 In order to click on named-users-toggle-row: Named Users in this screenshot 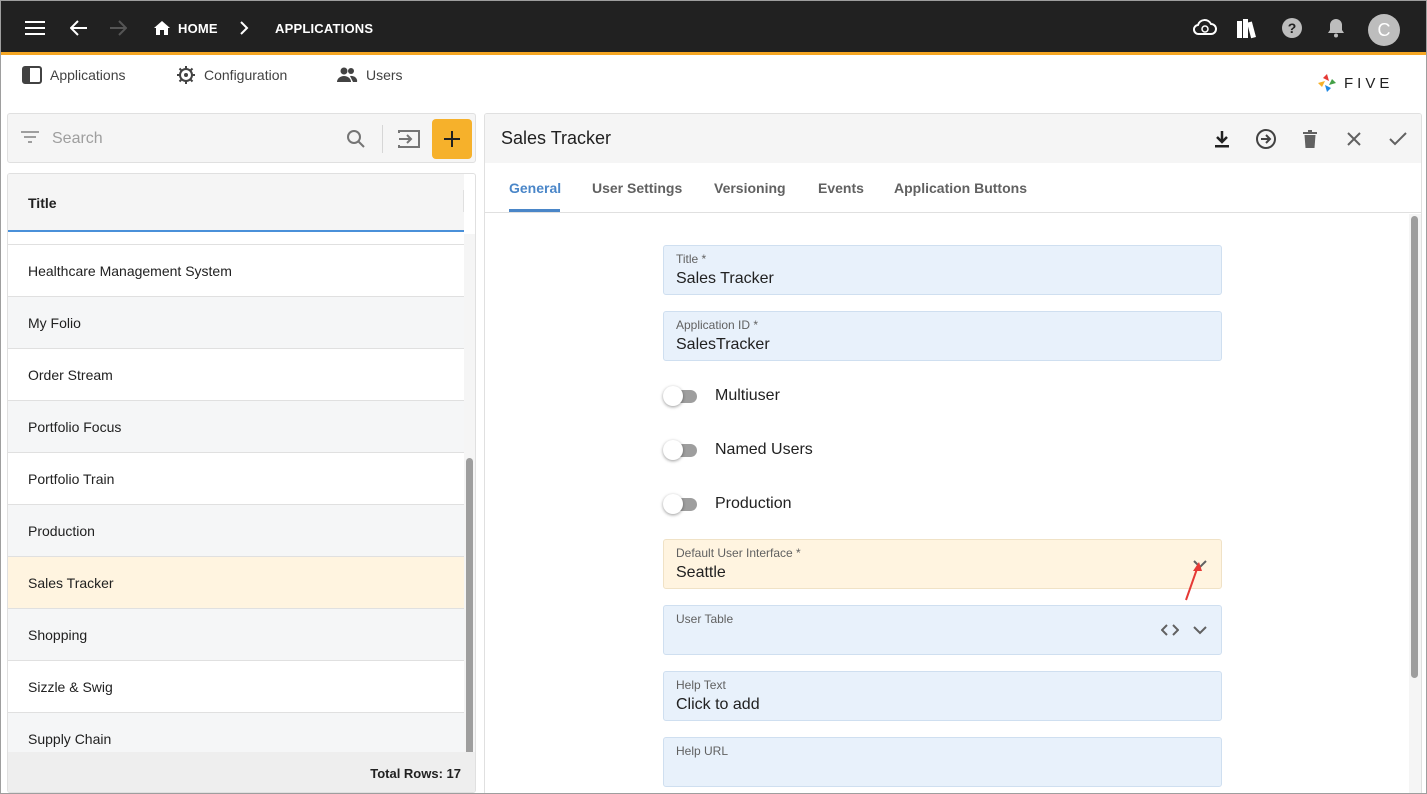, I will do `click(738, 450)`.